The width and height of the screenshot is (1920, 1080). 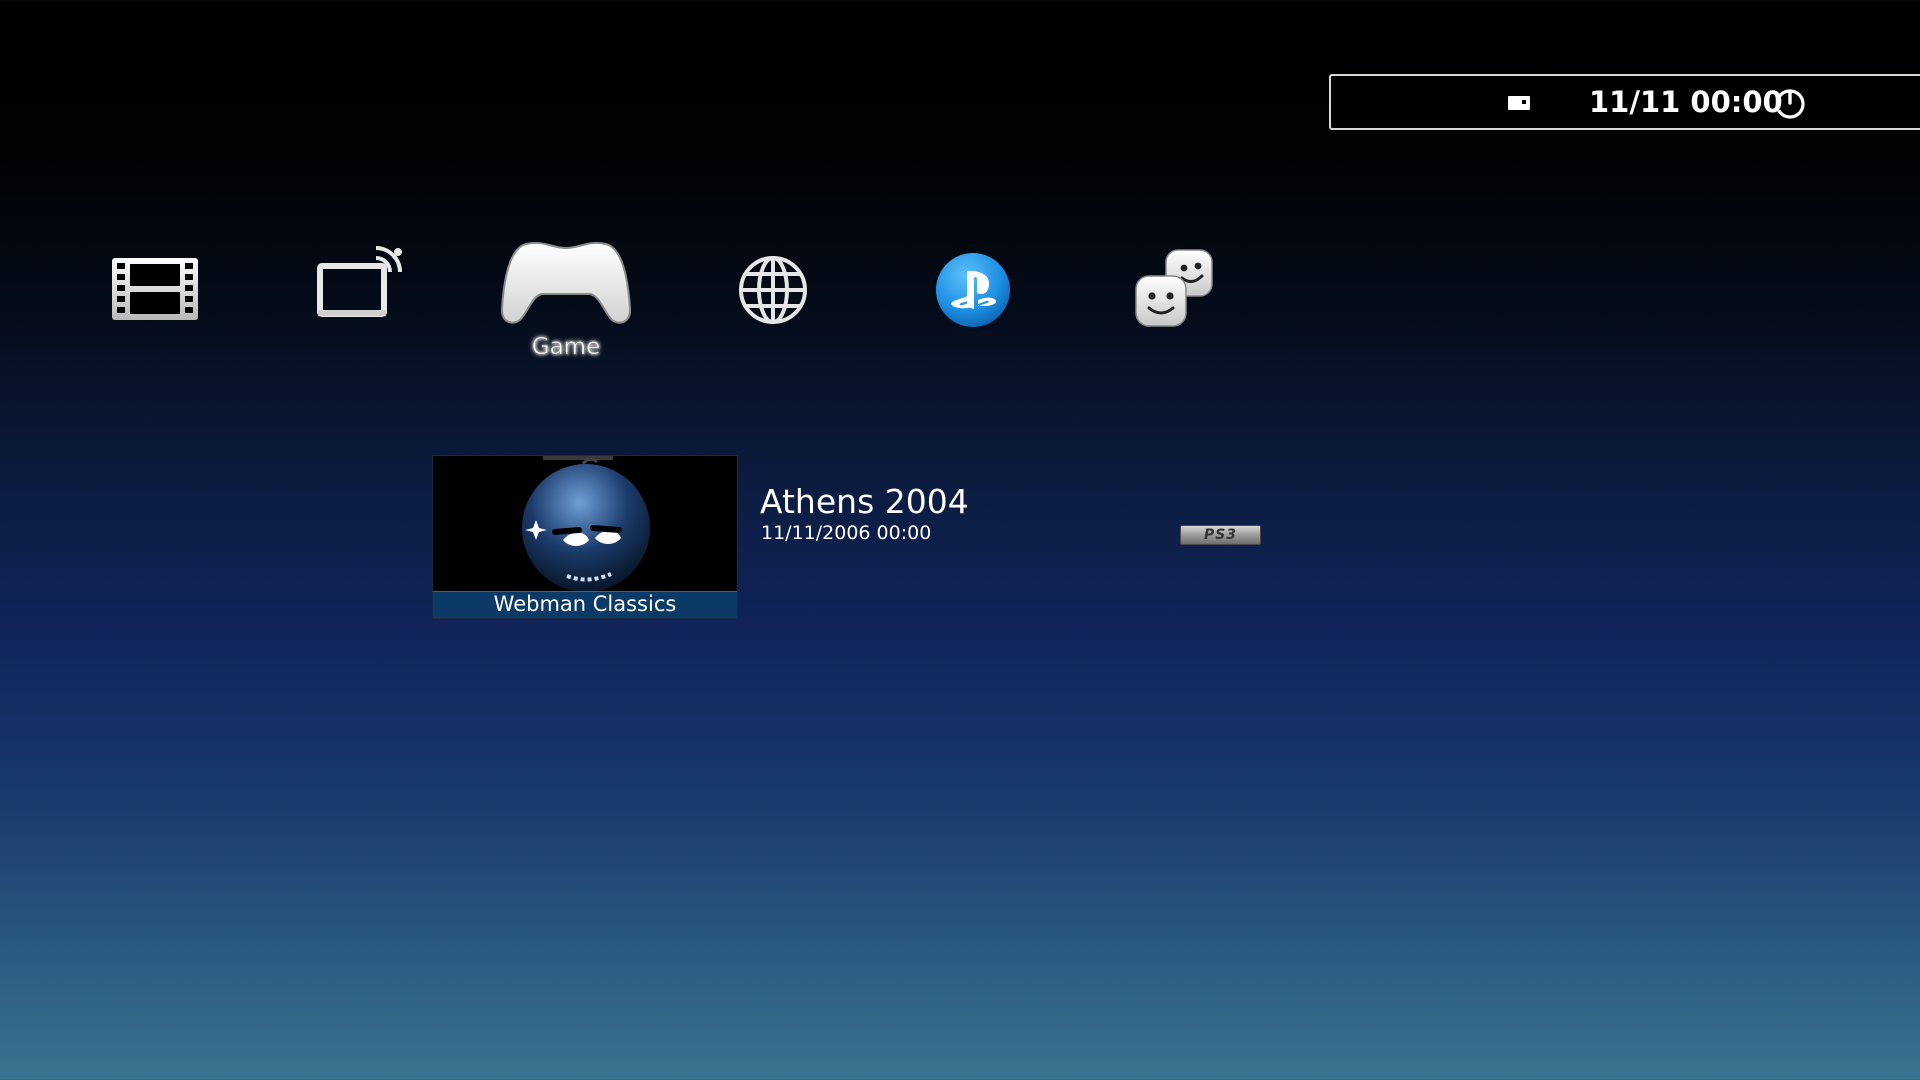 I want to click on thumbnail-caption: Webman Classics, so click(x=585, y=604).